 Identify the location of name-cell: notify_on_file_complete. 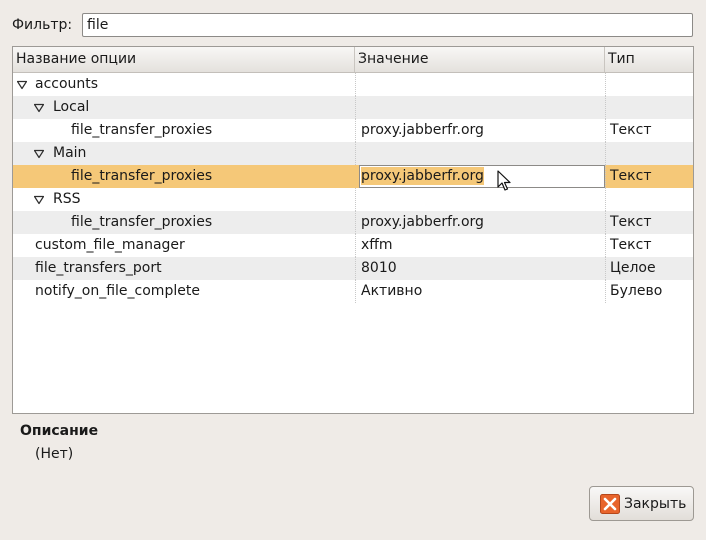
(184, 291).